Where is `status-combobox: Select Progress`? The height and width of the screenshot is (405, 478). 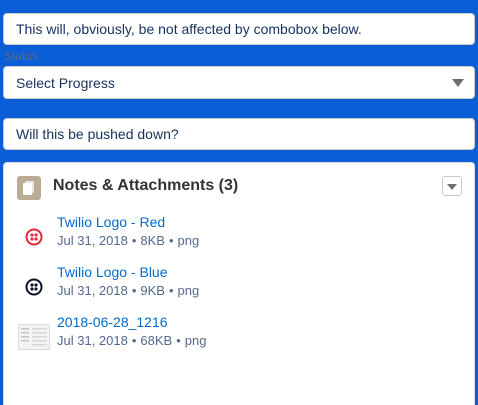 status-combobox: Select Progress is located at coordinates (239, 82).